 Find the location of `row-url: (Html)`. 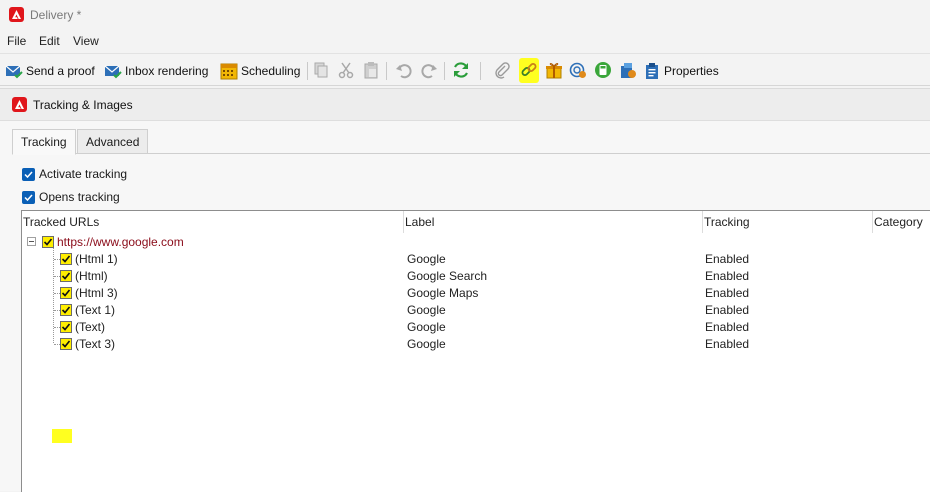

row-url: (Html) is located at coordinates (91, 276).